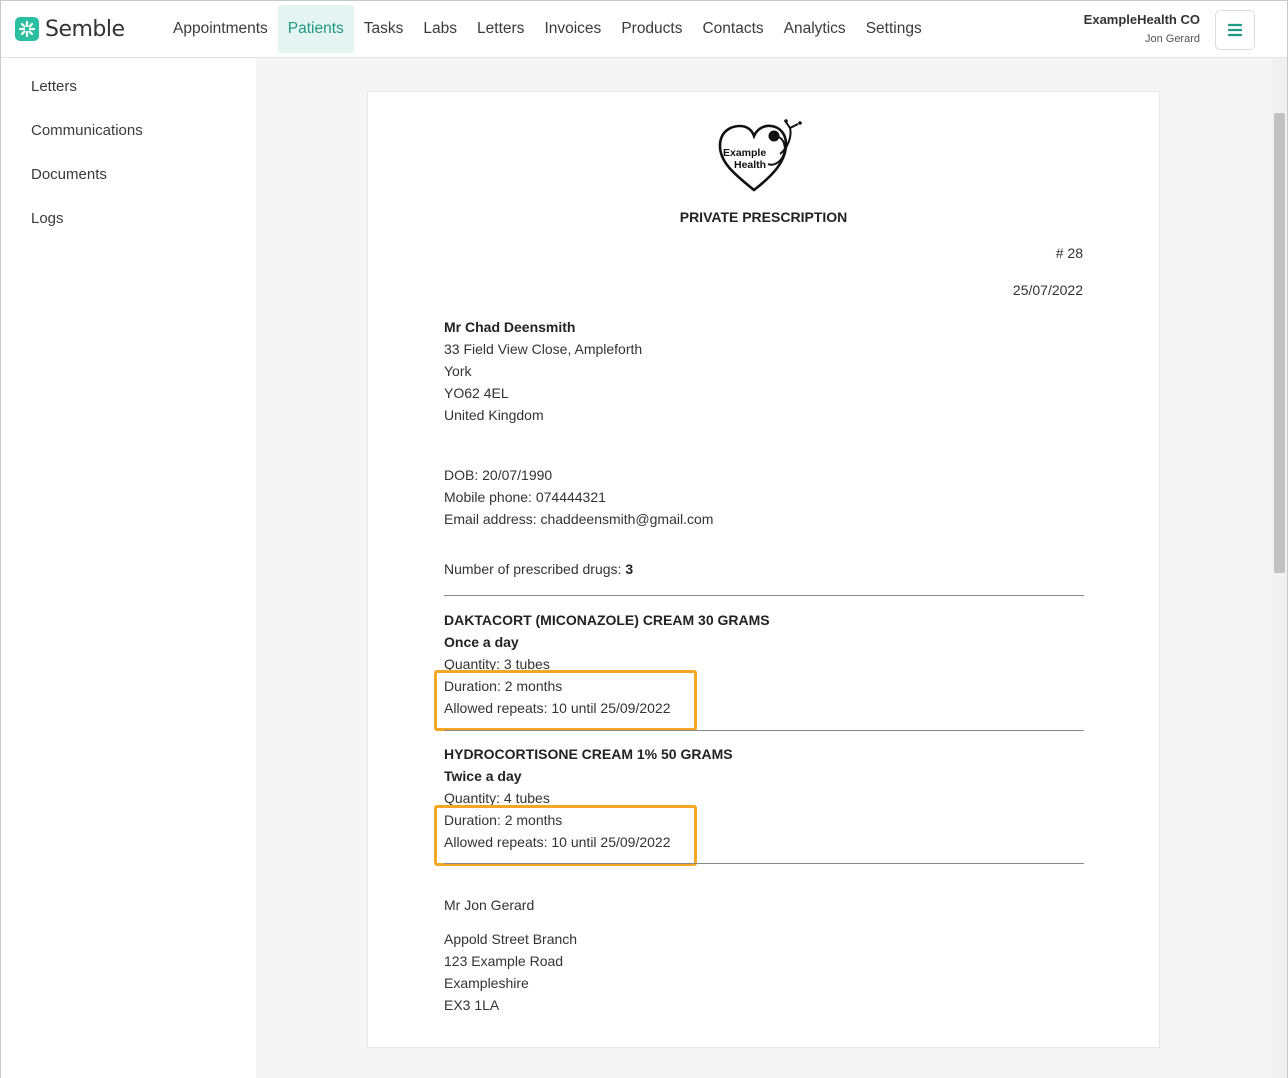 The height and width of the screenshot is (1078, 1288). Describe the element at coordinates (85, 29) in the screenshot. I see `brand-name: Semble` at that location.